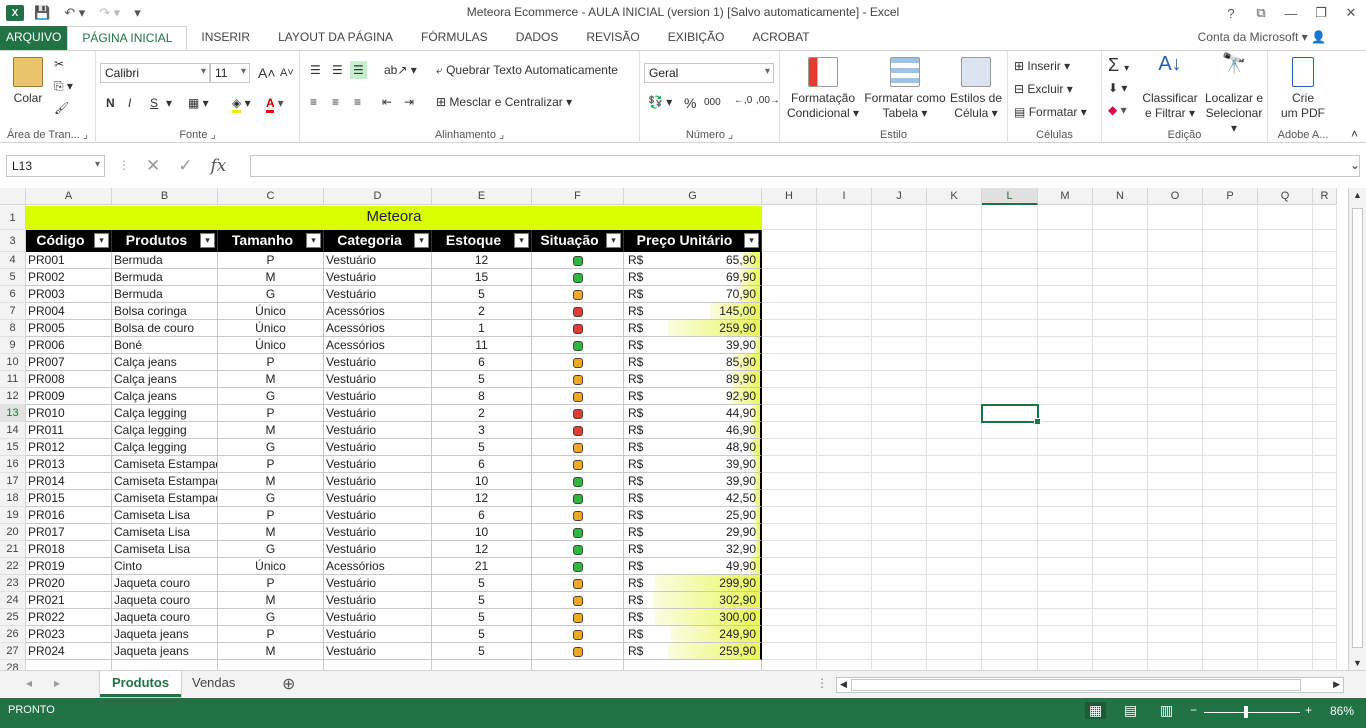 Image resolution: width=1366 pixels, height=728 pixels. What do you see at coordinates (693, 617) in the screenshot?
I see `cell-preco: R$ 300,00` at bounding box center [693, 617].